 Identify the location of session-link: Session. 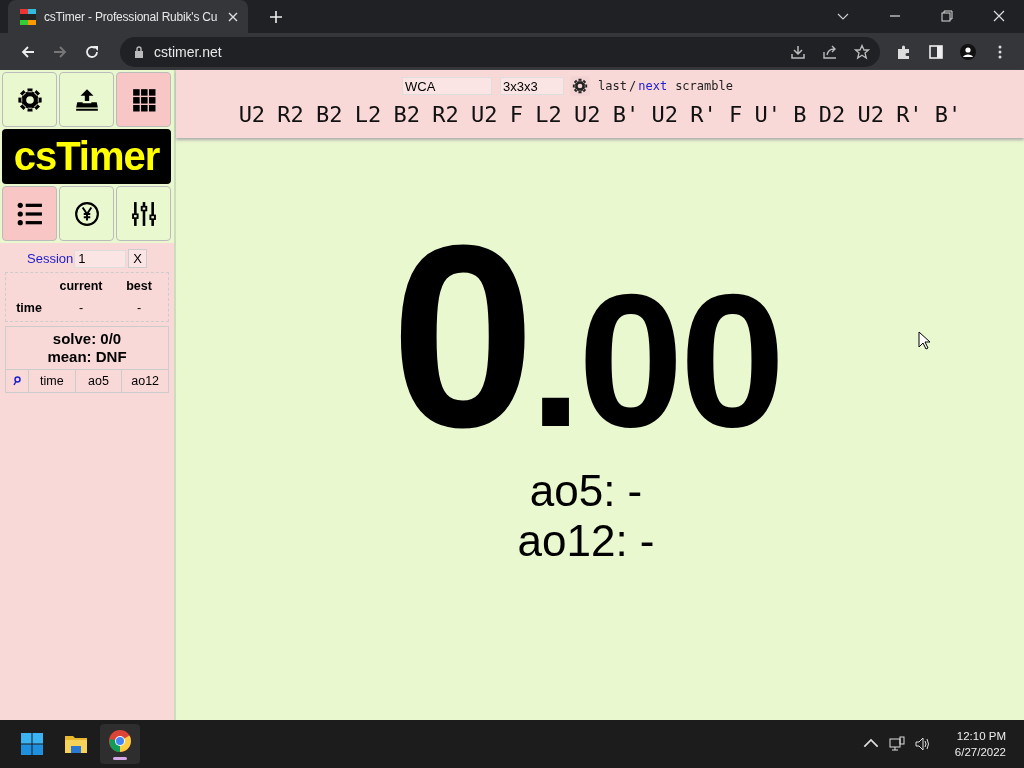
(50, 258).